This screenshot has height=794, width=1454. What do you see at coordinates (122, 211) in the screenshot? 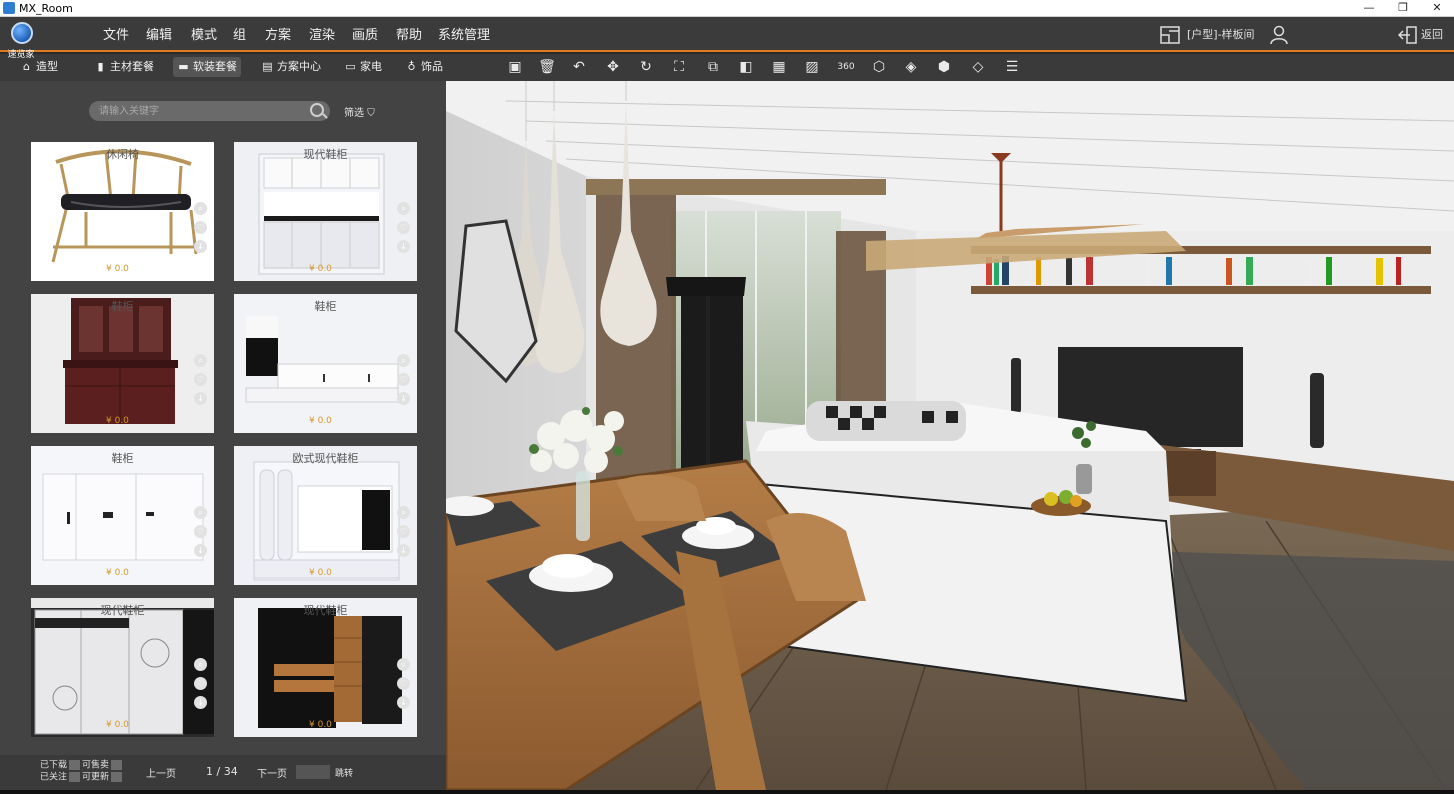
I see `product-card: 休闲椅 ⌕ ♡ ↓ ¥ 0.0` at bounding box center [122, 211].